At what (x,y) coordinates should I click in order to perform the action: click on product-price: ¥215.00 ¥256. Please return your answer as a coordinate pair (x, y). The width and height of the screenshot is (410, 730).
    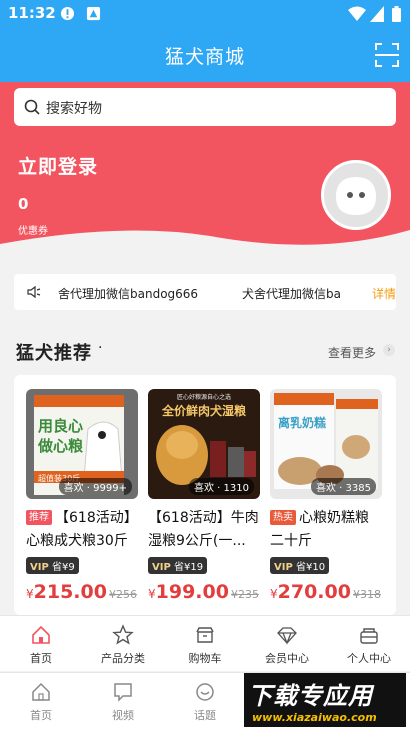
    Looking at the image, I should click on (81, 592).